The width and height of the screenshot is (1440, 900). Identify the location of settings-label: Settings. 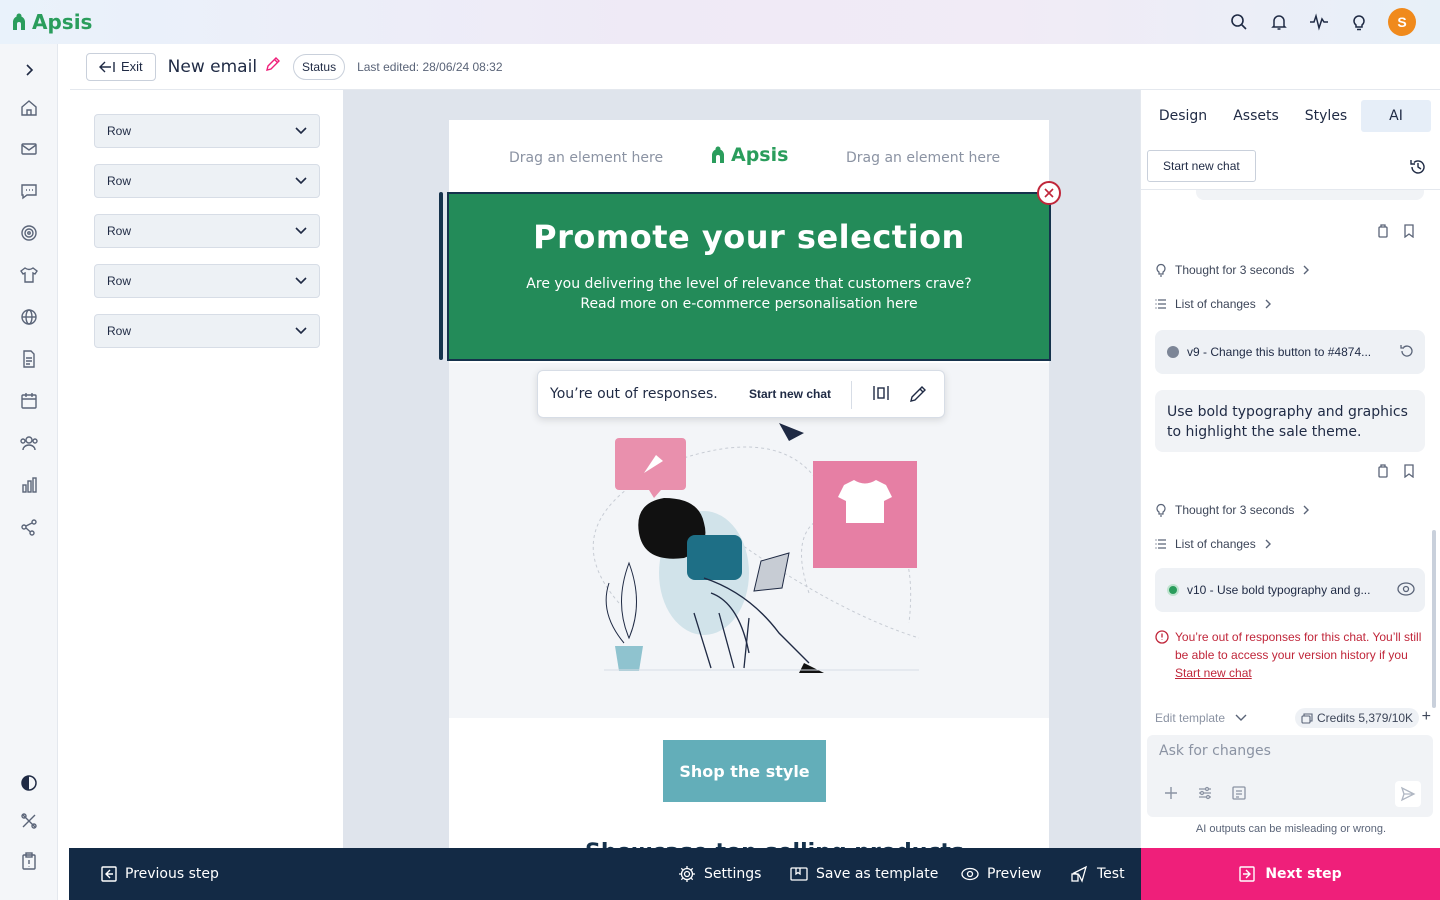
(733, 874).